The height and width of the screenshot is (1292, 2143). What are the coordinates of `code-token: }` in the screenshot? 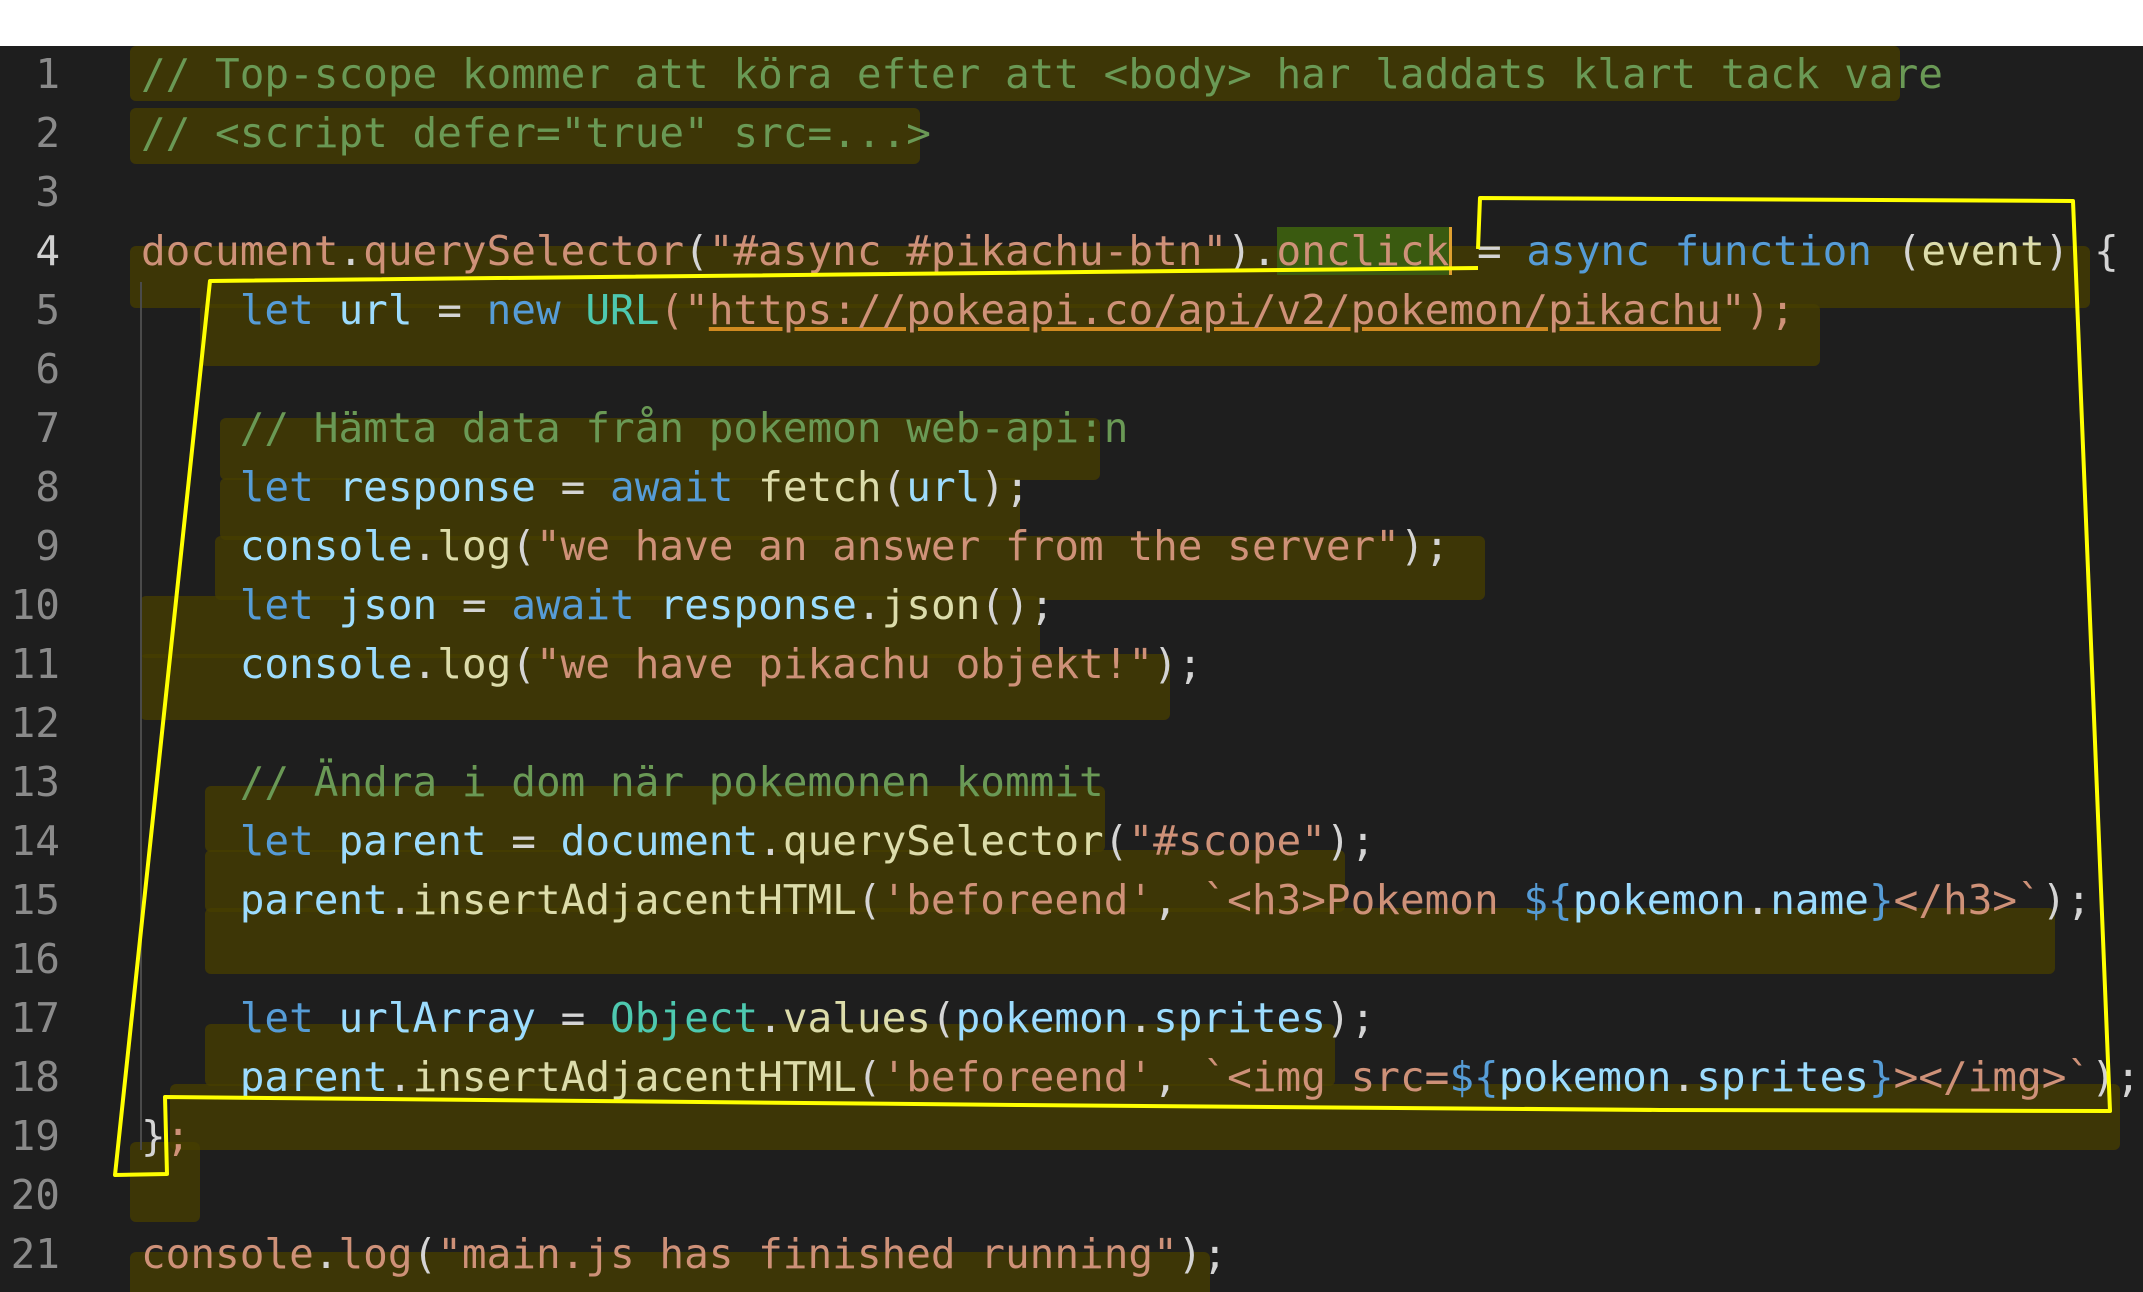 It's located at (1881, 900).